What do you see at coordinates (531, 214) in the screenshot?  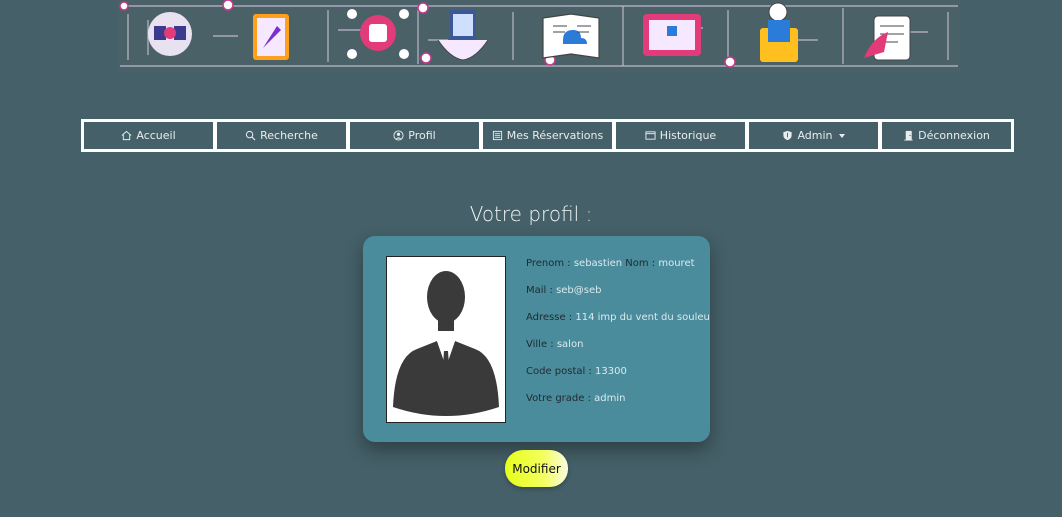 I see `page-title: Votre profil :` at bounding box center [531, 214].